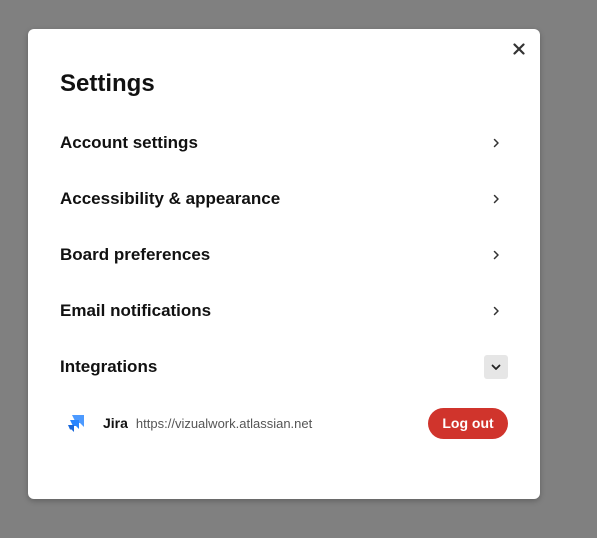 This screenshot has width=597, height=538. I want to click on menu-item-label: Accessibility & appearance, so click(170, 198).